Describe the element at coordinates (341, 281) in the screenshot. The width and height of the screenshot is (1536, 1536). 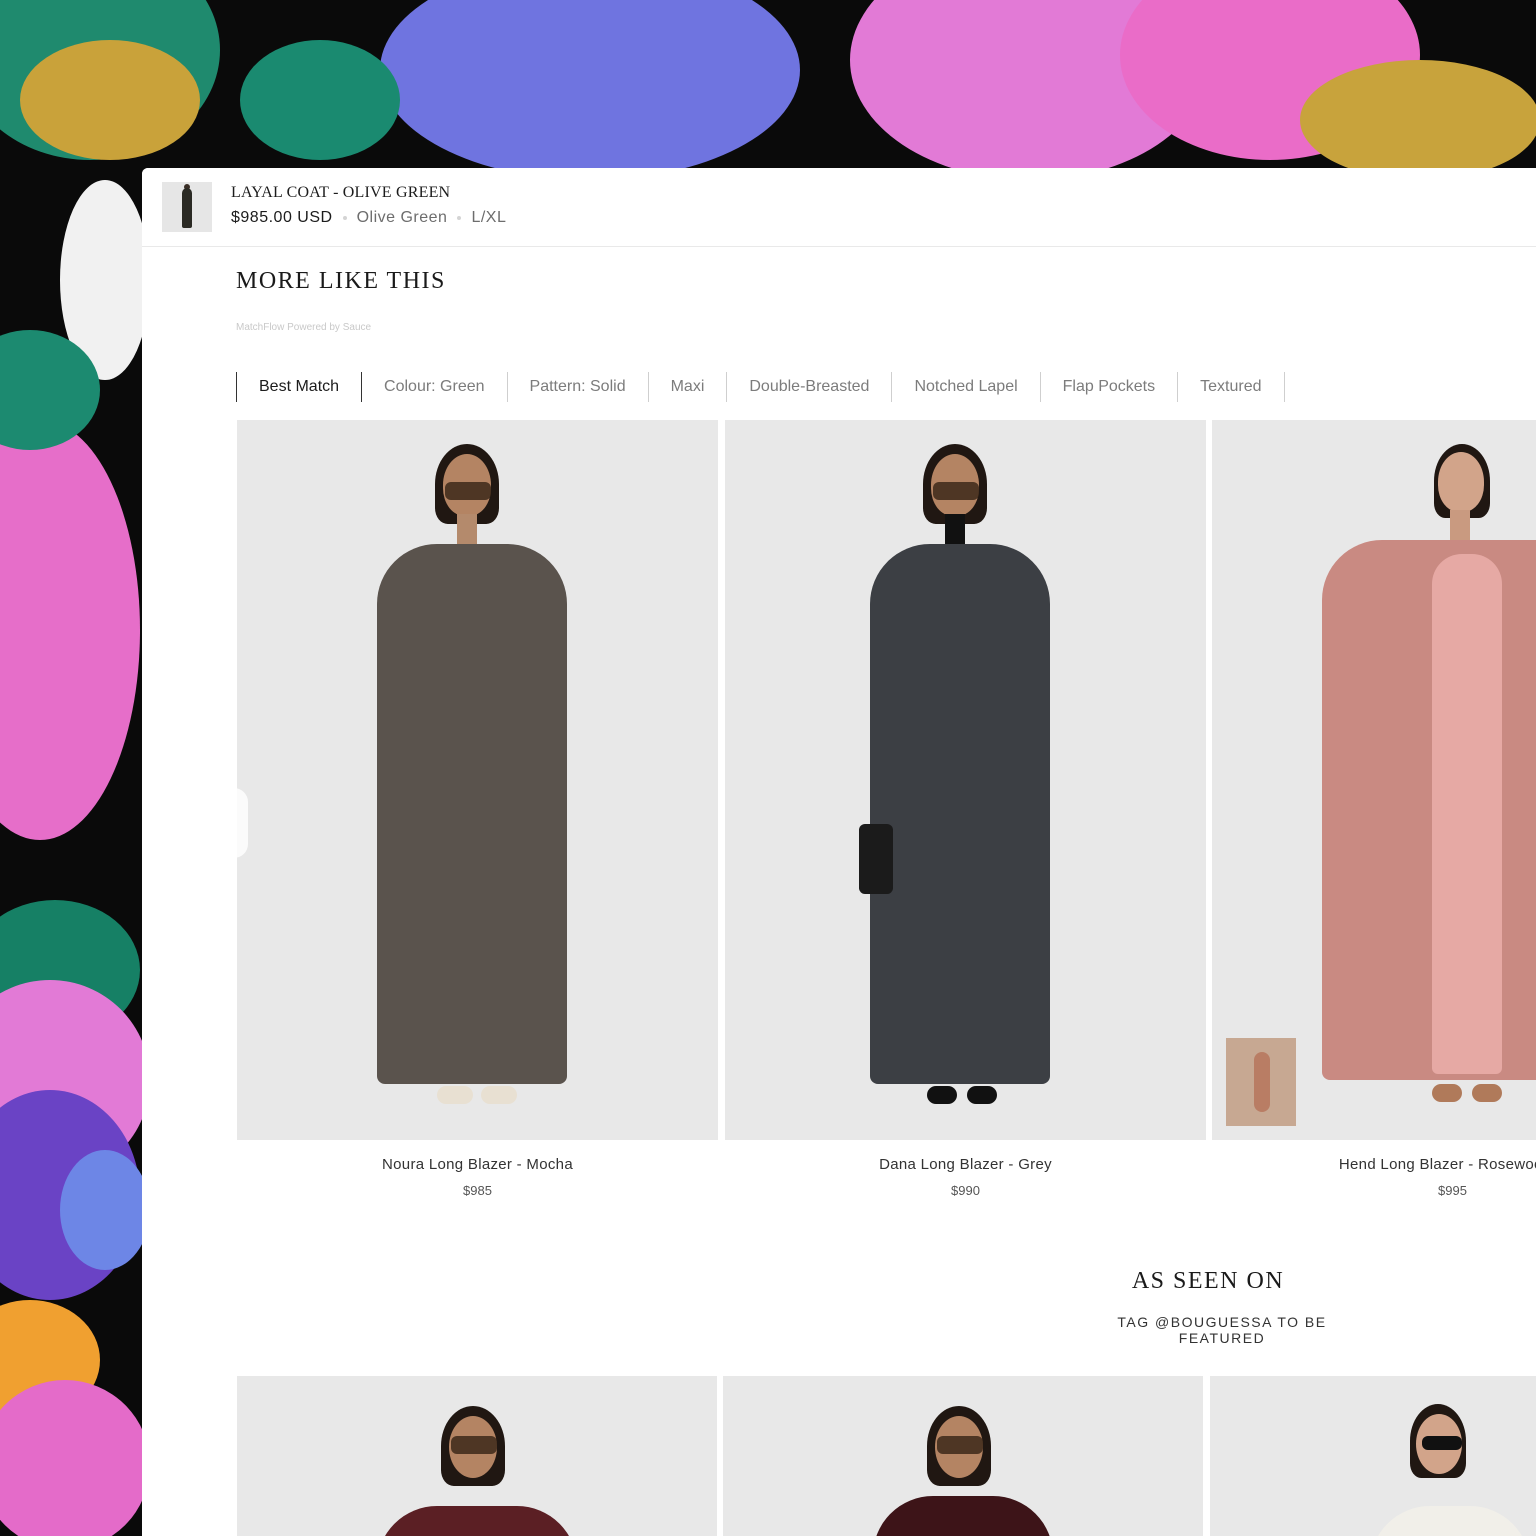
I see `section-title: MORE LIKE THIS` at that location.